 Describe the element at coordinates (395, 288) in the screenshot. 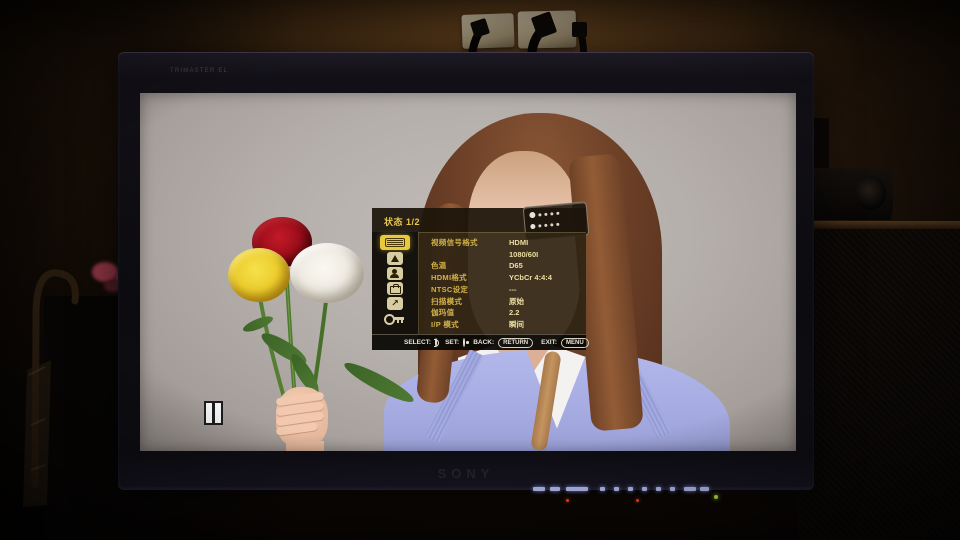

I see `toolbox-icon` at that location.